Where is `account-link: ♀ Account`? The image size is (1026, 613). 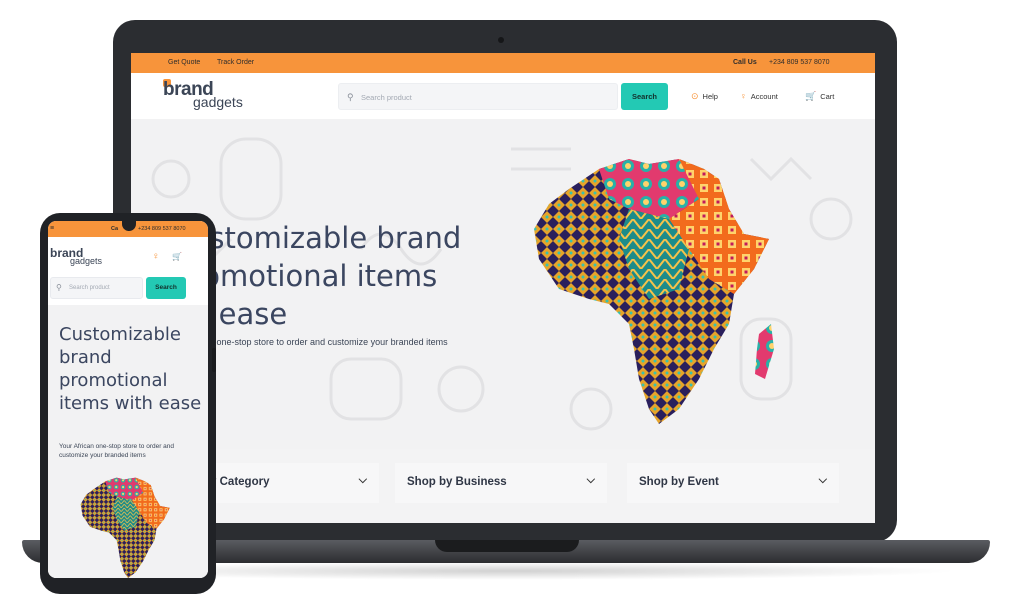 account-link: ♀ Account is located at coordinates (759, 96).